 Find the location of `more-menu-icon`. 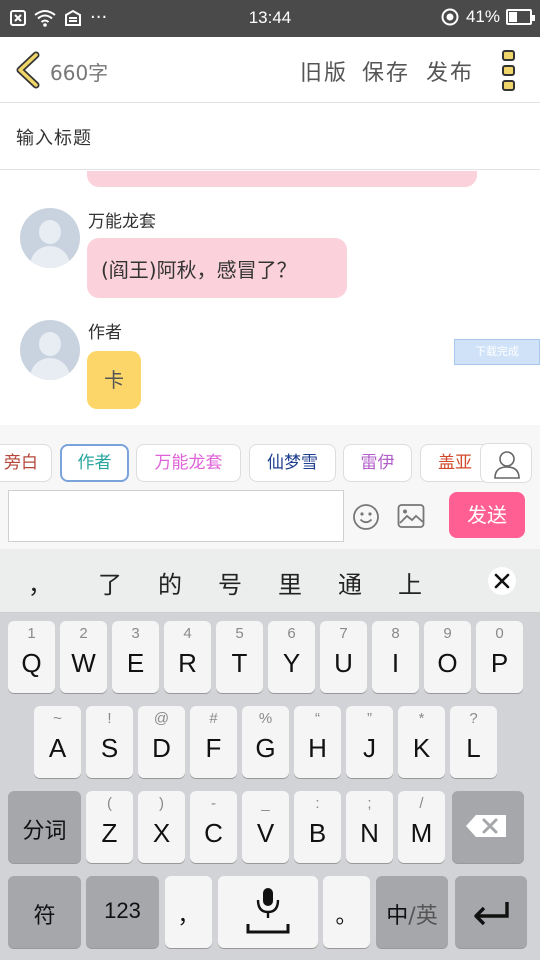

more-menu-icon is located at coordinates (509, 71).